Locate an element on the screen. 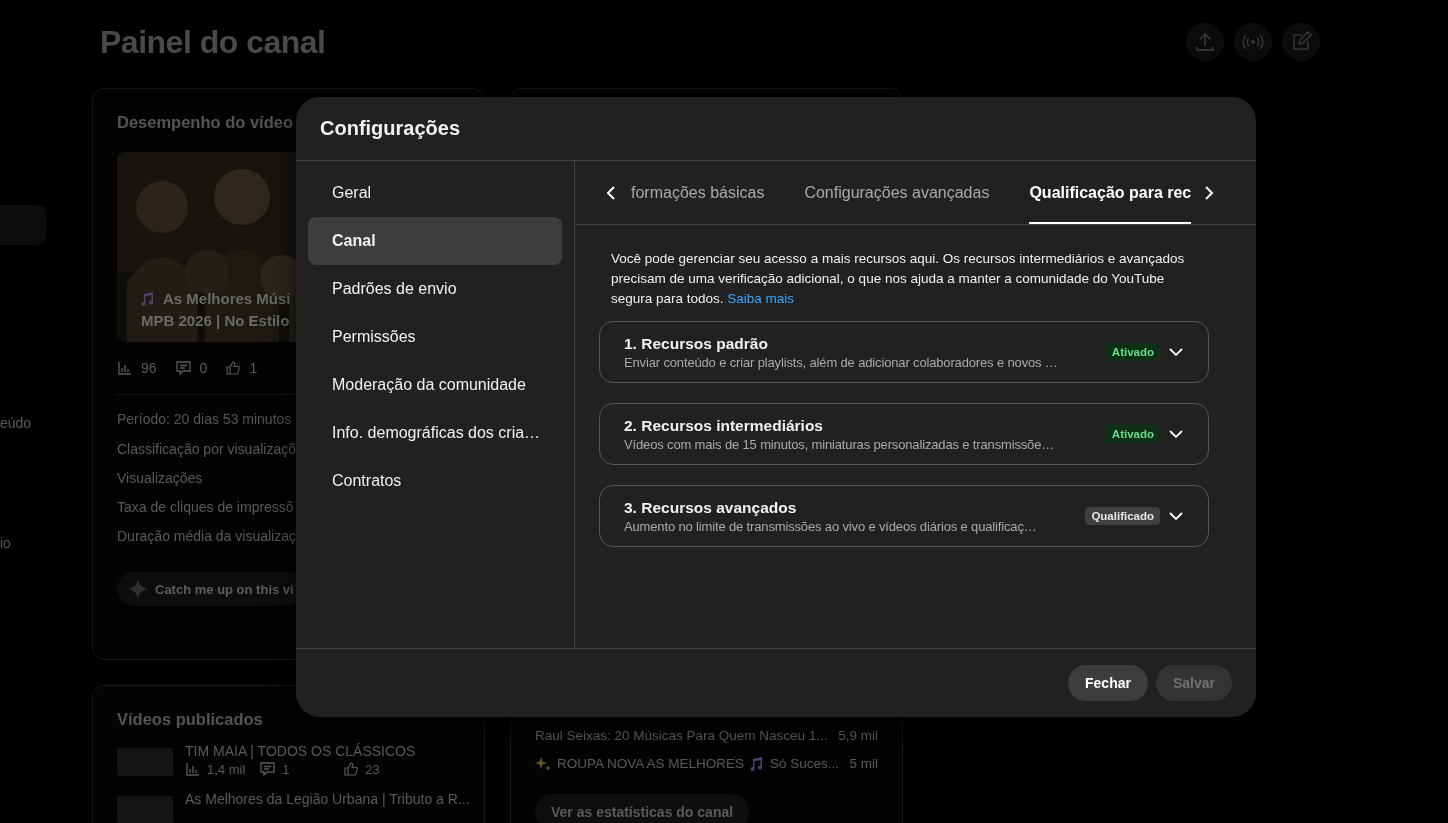 Image resolution: width=1448 pixels, height=823 pixels. settings-tab: Configurações avançadas is located at coordinates (897, 192).